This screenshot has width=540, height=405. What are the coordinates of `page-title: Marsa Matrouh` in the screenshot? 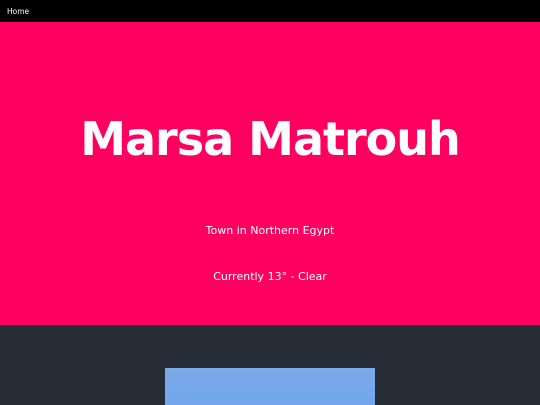 It's located at (270, 139).